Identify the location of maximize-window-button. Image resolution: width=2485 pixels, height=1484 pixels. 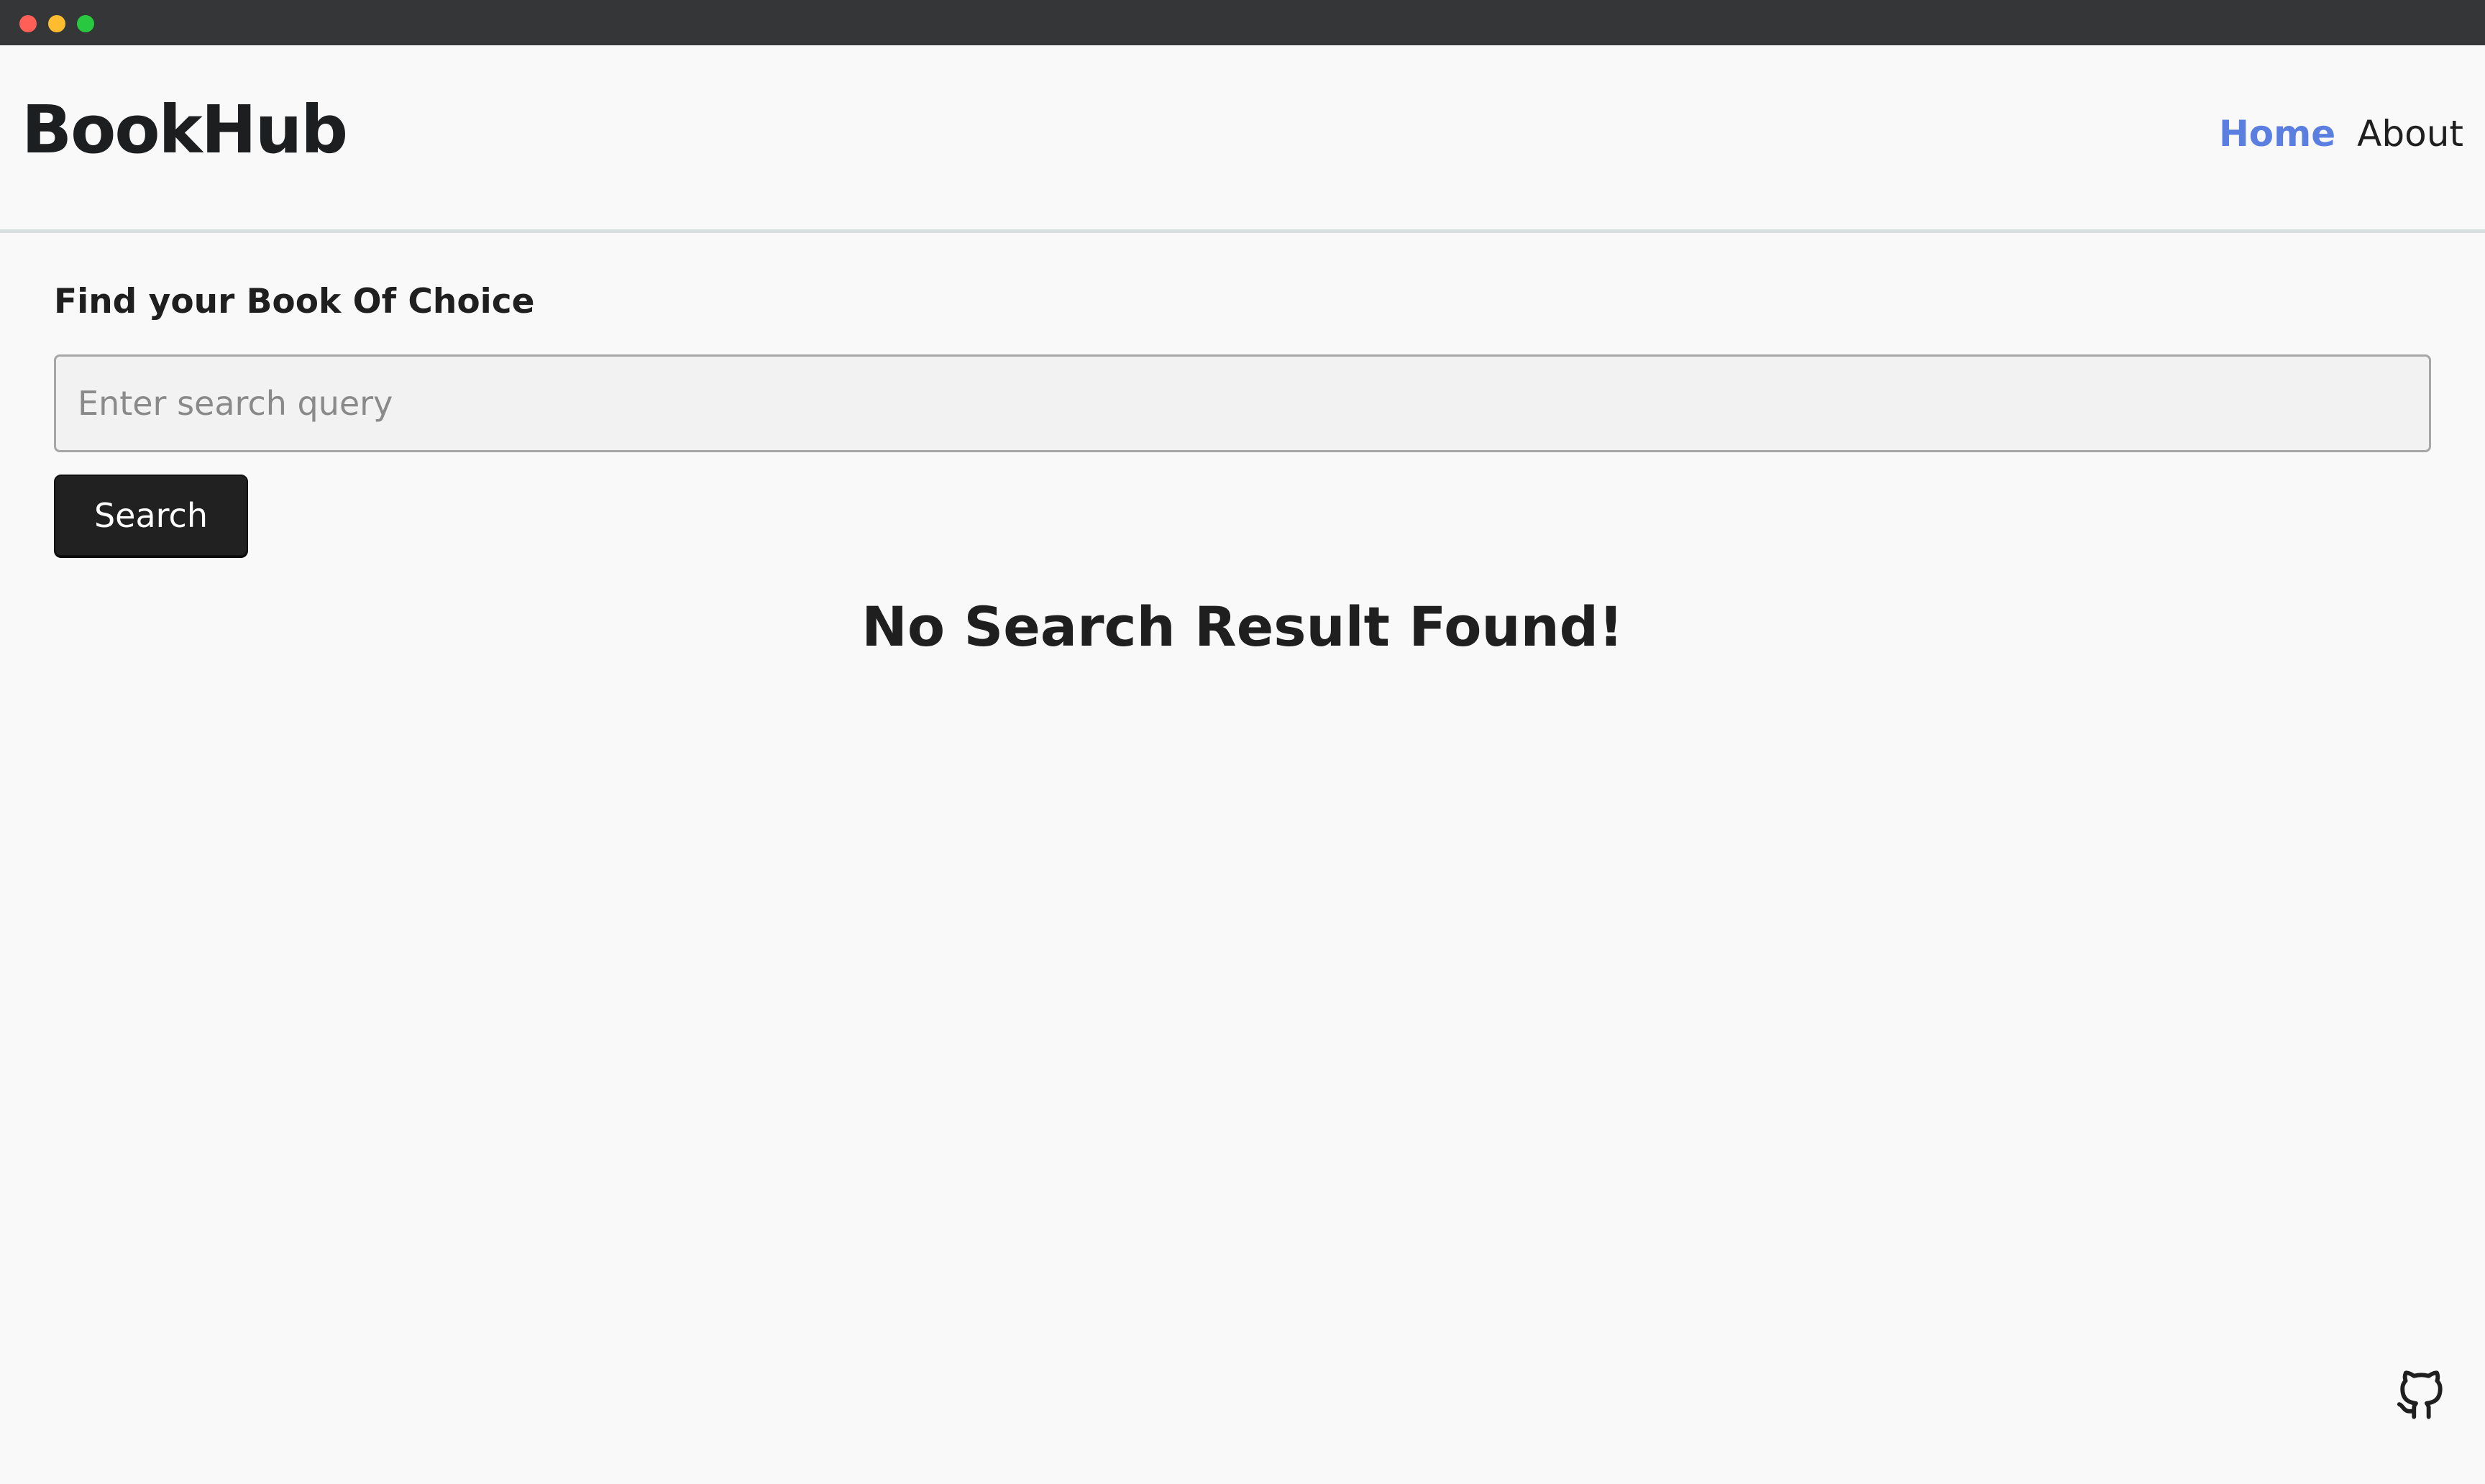
(86, 23).